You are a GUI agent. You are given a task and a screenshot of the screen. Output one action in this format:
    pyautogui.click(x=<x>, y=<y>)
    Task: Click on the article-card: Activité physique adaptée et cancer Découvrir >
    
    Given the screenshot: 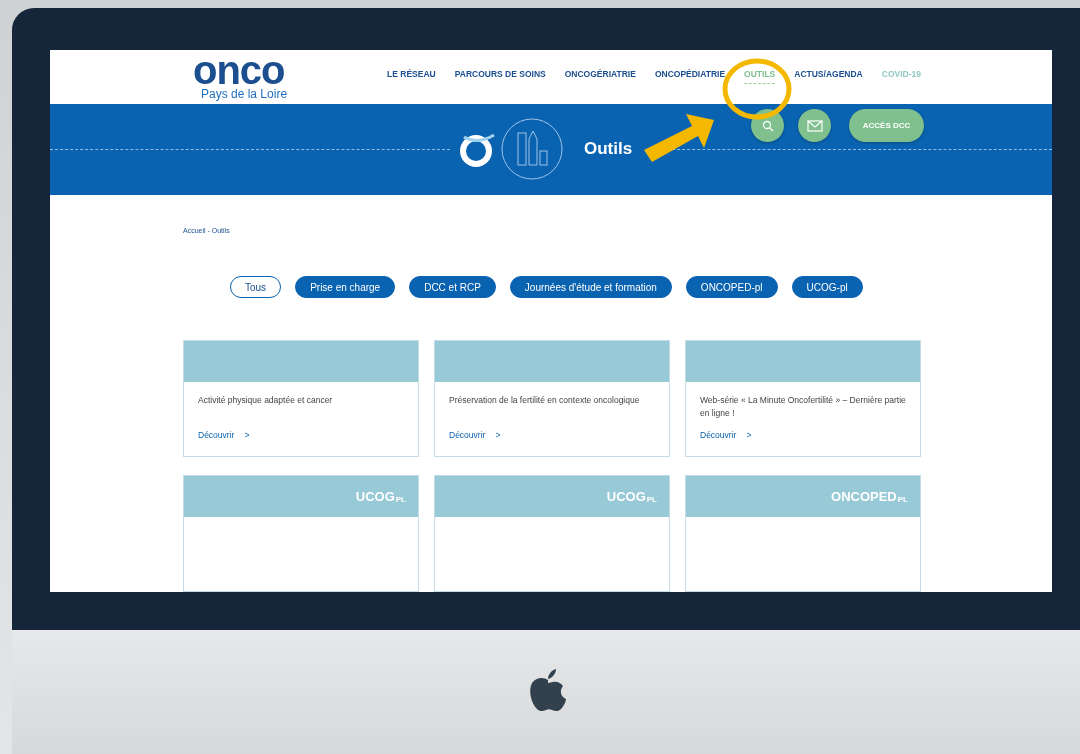 What is the action you would take?
    pyautogui.click(x=301, y=398)
    